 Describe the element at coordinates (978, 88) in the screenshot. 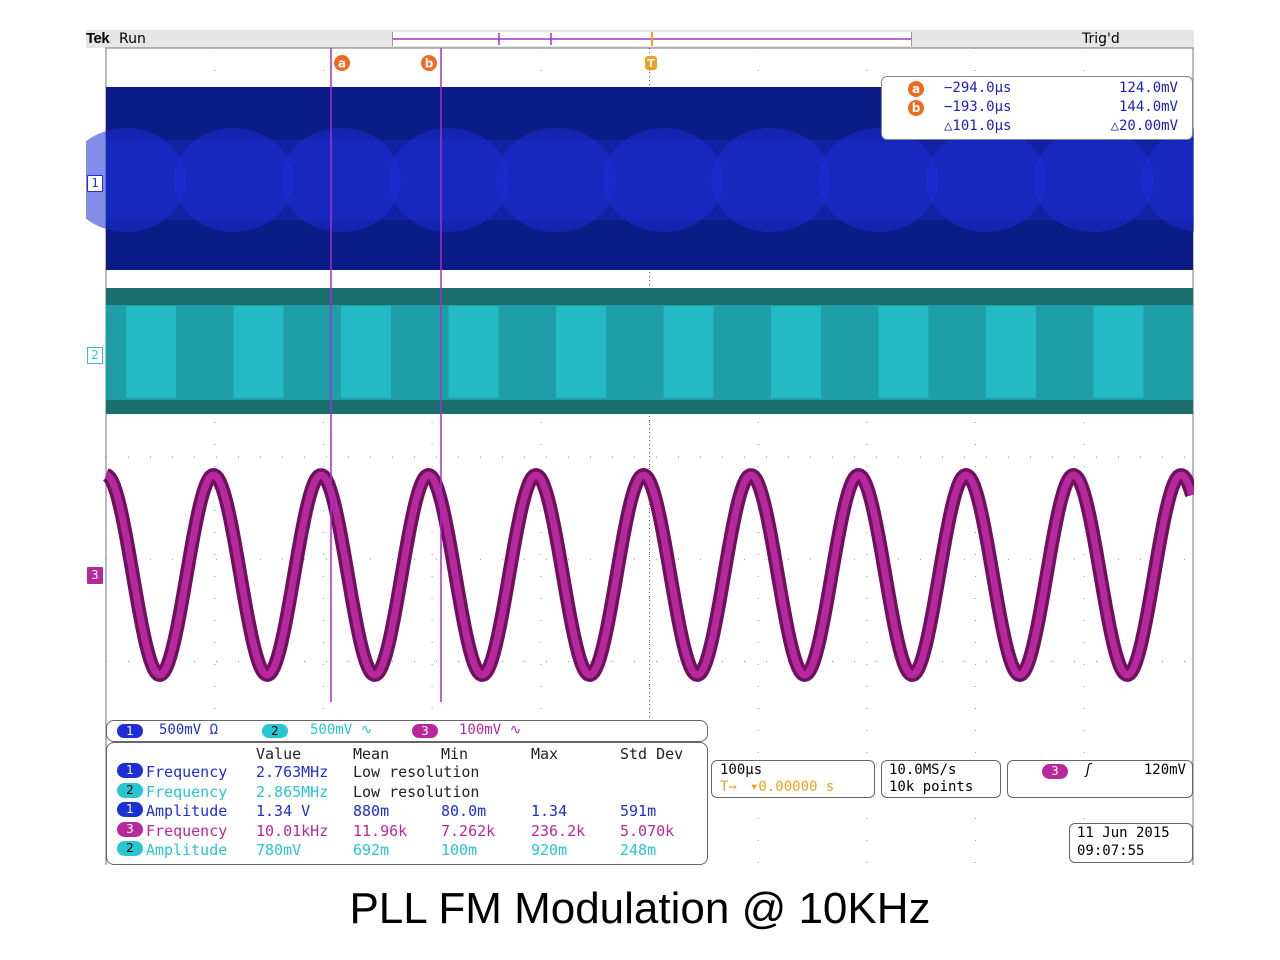

I see `cursor-a-time: −294.0µs` at that location.